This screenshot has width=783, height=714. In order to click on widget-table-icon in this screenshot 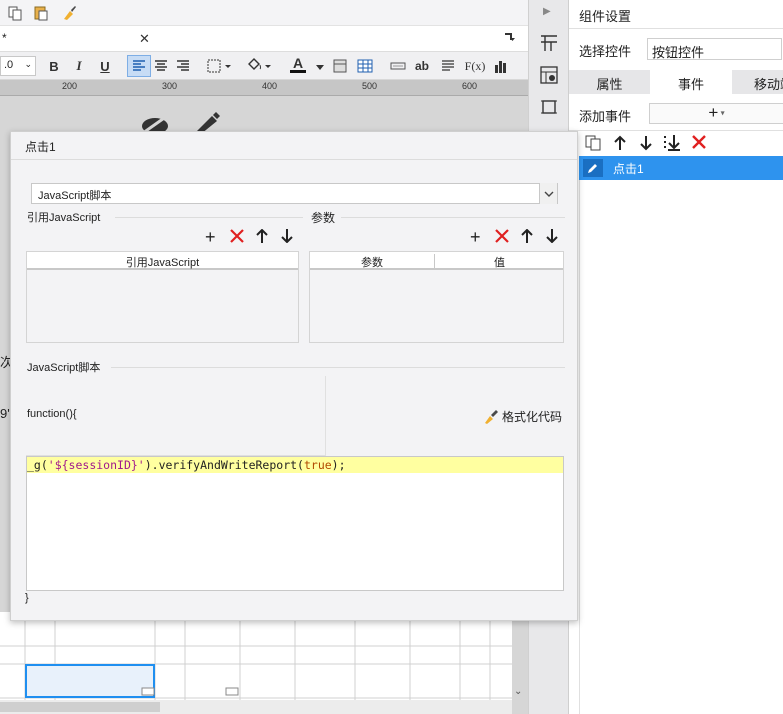, I will do `click(549, 76)`.